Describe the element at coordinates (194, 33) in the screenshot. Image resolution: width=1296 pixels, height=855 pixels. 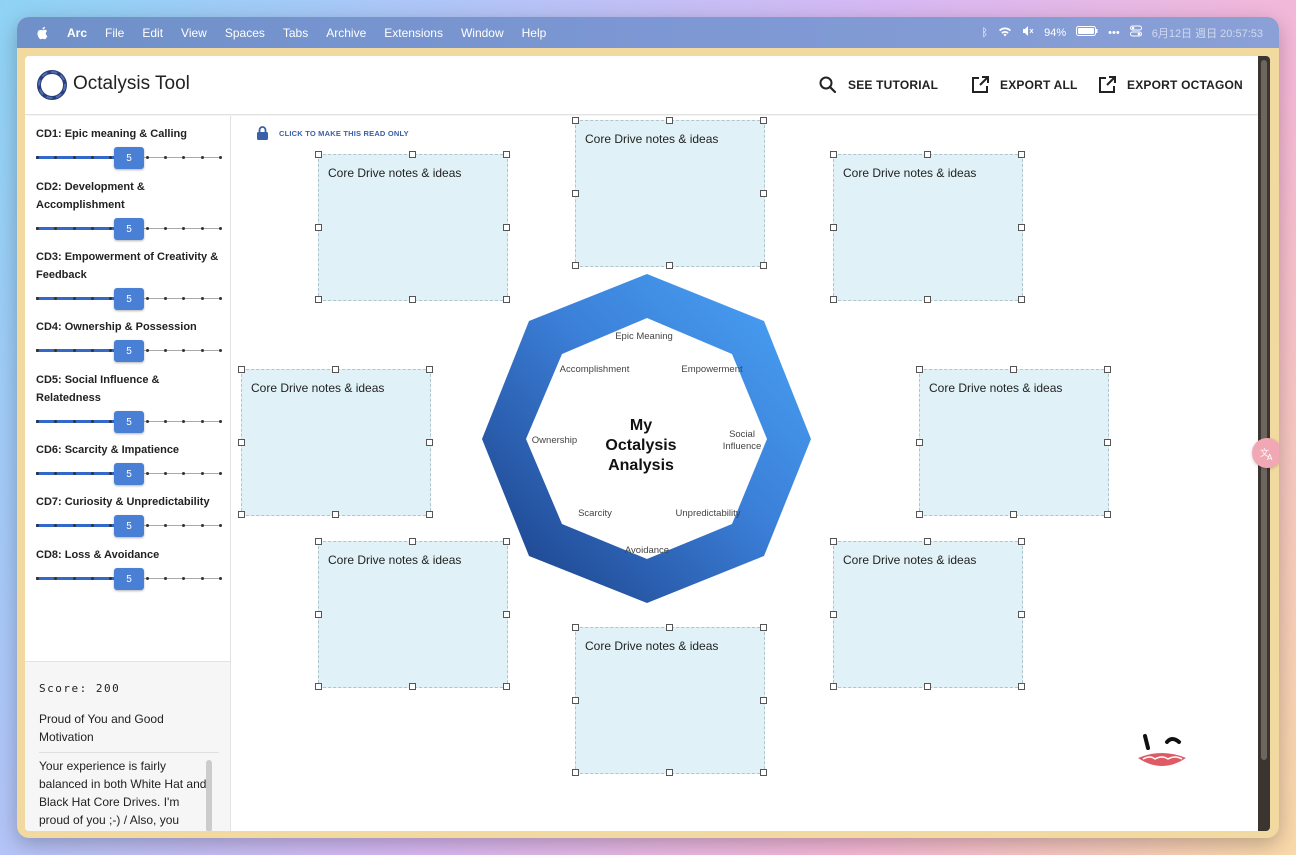
I see `menu-view: View` at that location.